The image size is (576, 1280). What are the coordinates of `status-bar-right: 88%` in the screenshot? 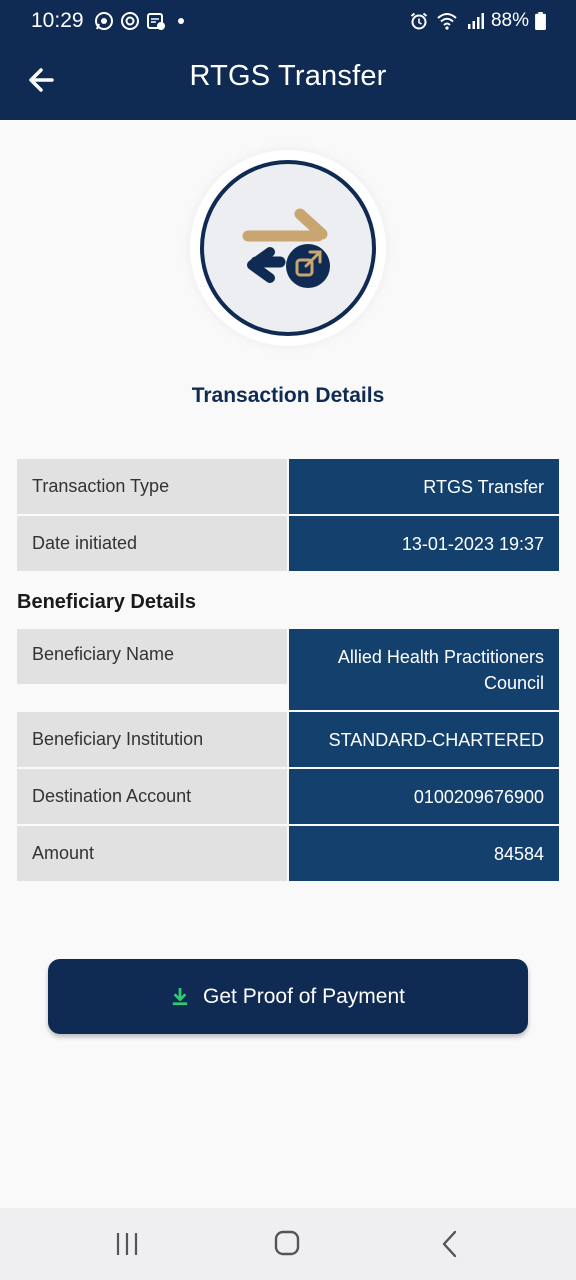 It's located at (477, 21).